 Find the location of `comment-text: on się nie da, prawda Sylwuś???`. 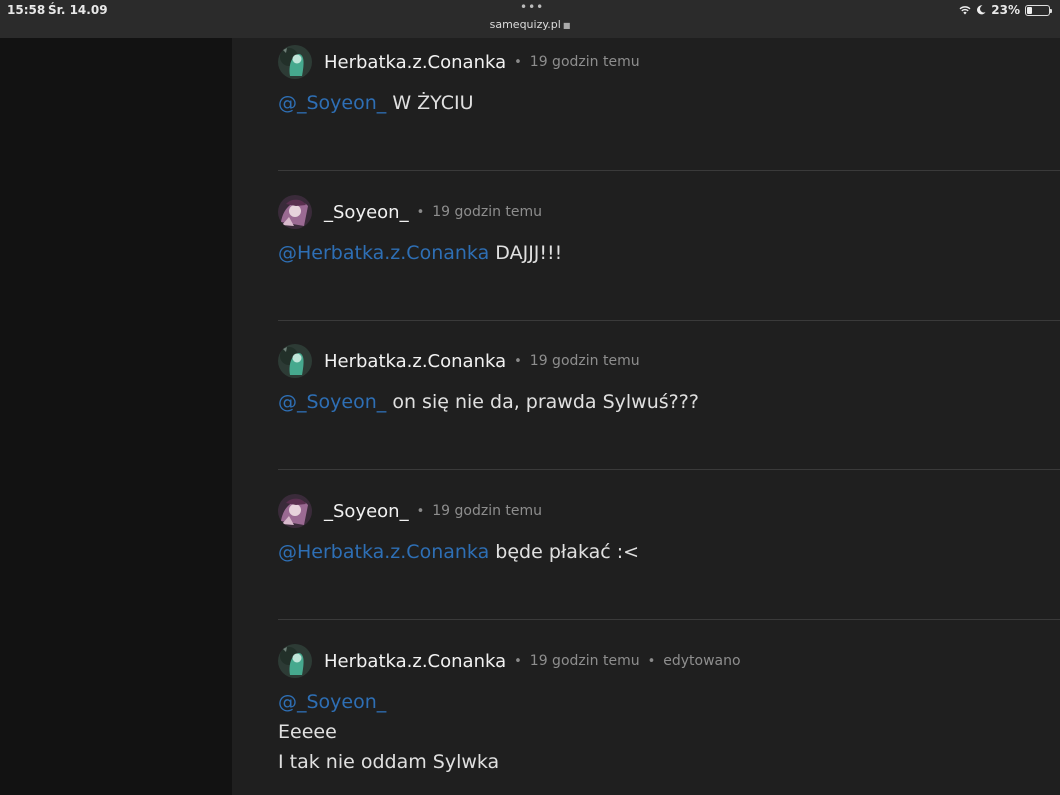

comment-text: on się nie da, prawda Sylwuś??? is located at coordinates (545, 402).